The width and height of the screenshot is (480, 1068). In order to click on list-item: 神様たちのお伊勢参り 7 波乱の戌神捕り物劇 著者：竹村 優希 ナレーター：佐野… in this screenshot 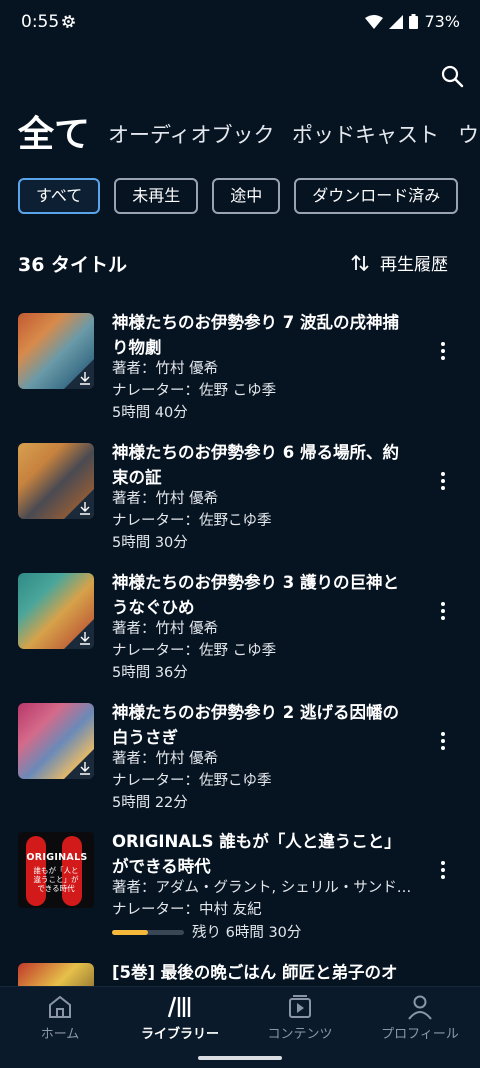, I will do `click(240, 369)`.